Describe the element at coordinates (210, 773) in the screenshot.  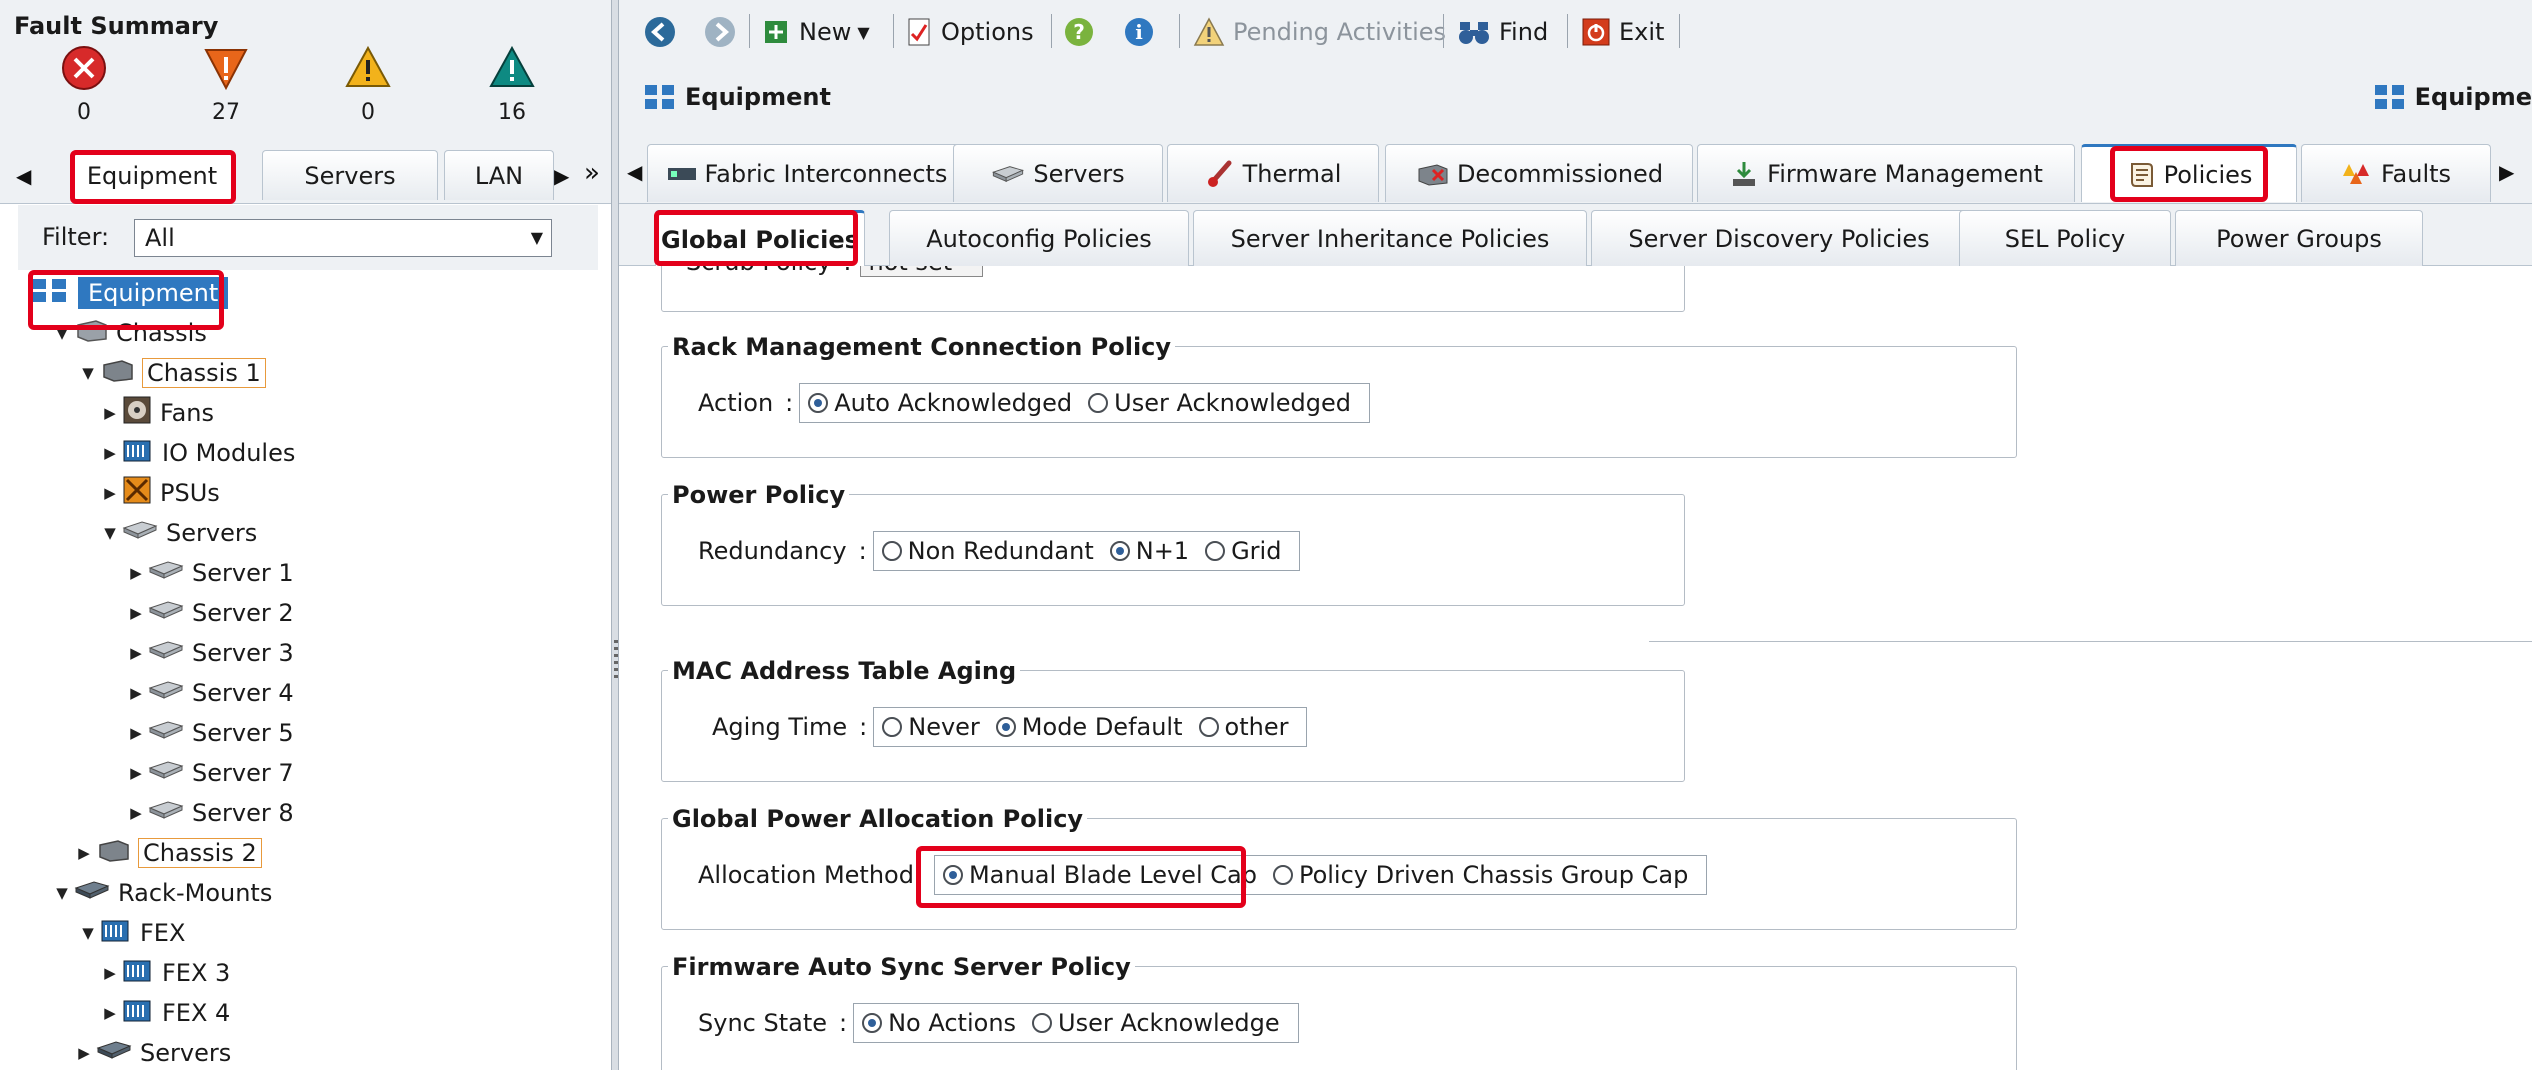
I see `tree-node-server: ▶ Server 7` at that location.